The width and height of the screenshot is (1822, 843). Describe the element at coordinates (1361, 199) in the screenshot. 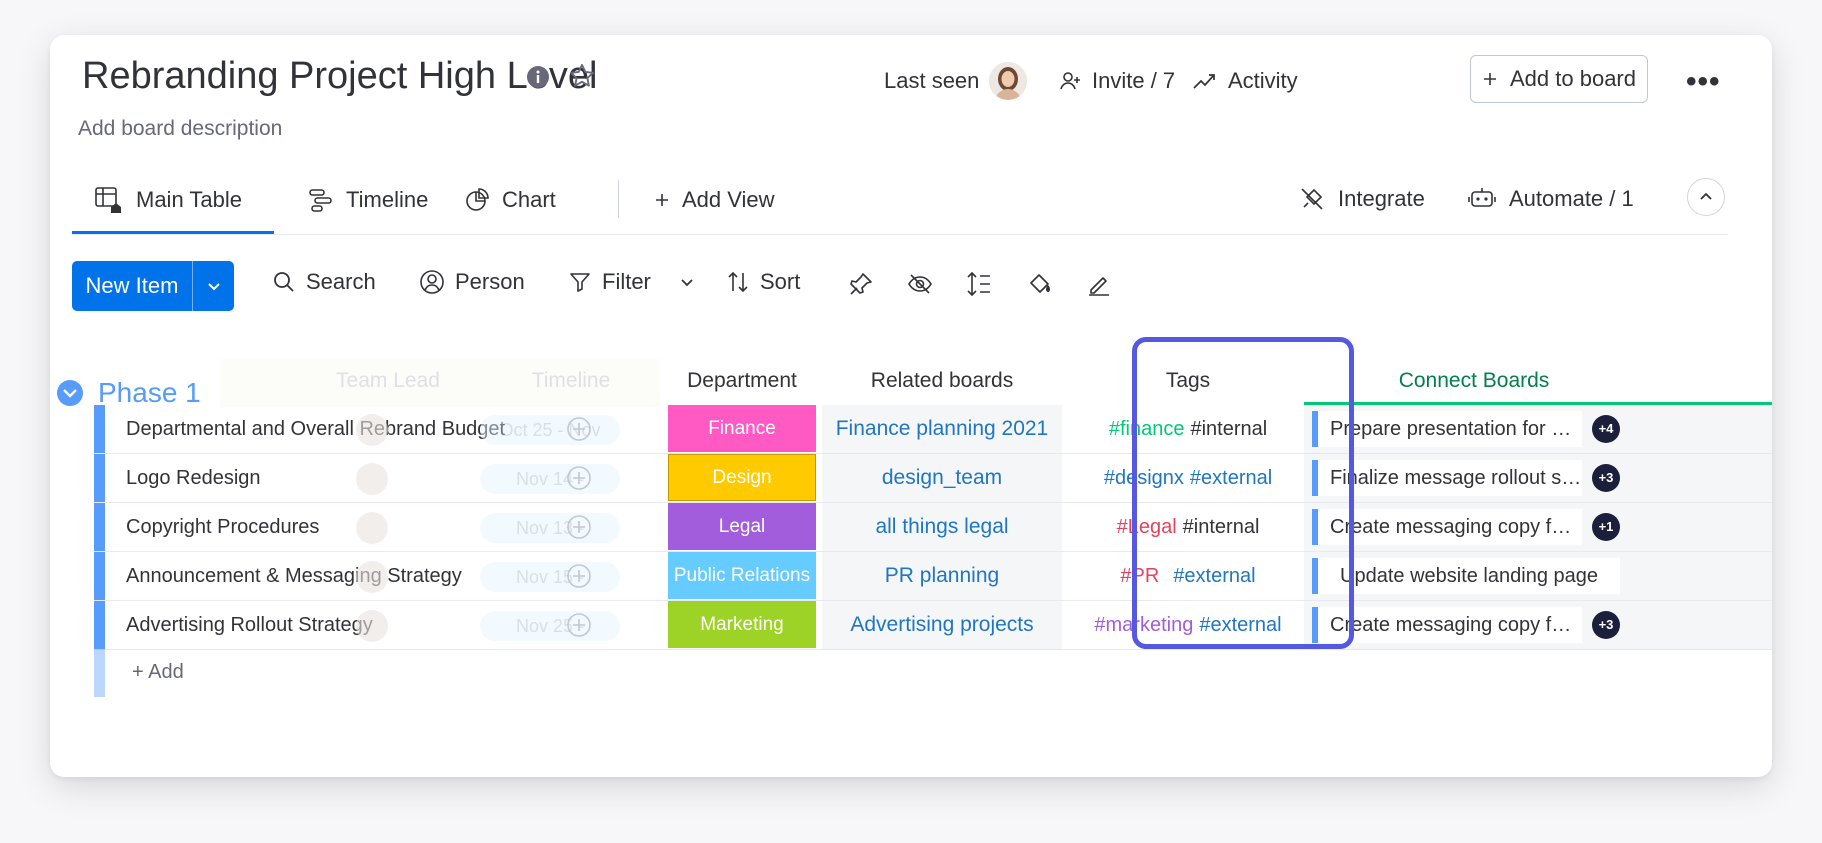

I see `integrate-button: Integrate` at that location.